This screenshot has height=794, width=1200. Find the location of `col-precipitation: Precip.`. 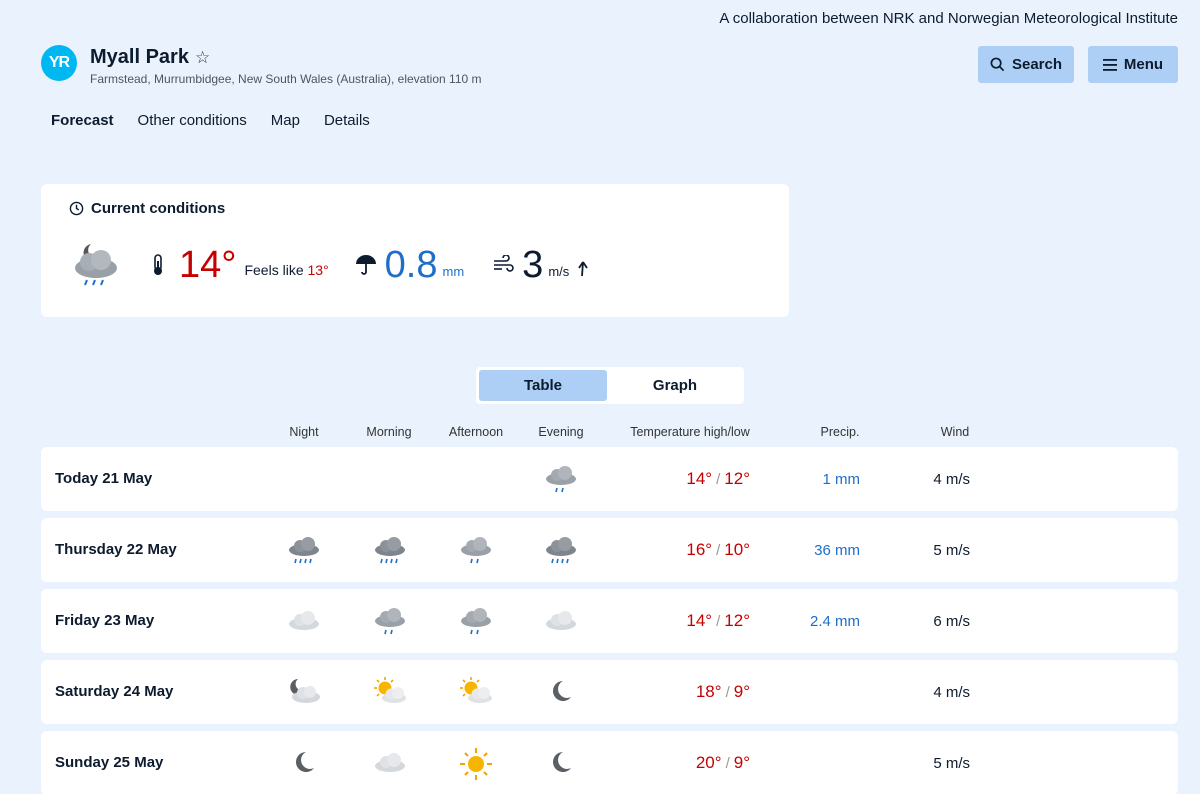

col-precipitation: Precip. is located at coordinates (840, 432).